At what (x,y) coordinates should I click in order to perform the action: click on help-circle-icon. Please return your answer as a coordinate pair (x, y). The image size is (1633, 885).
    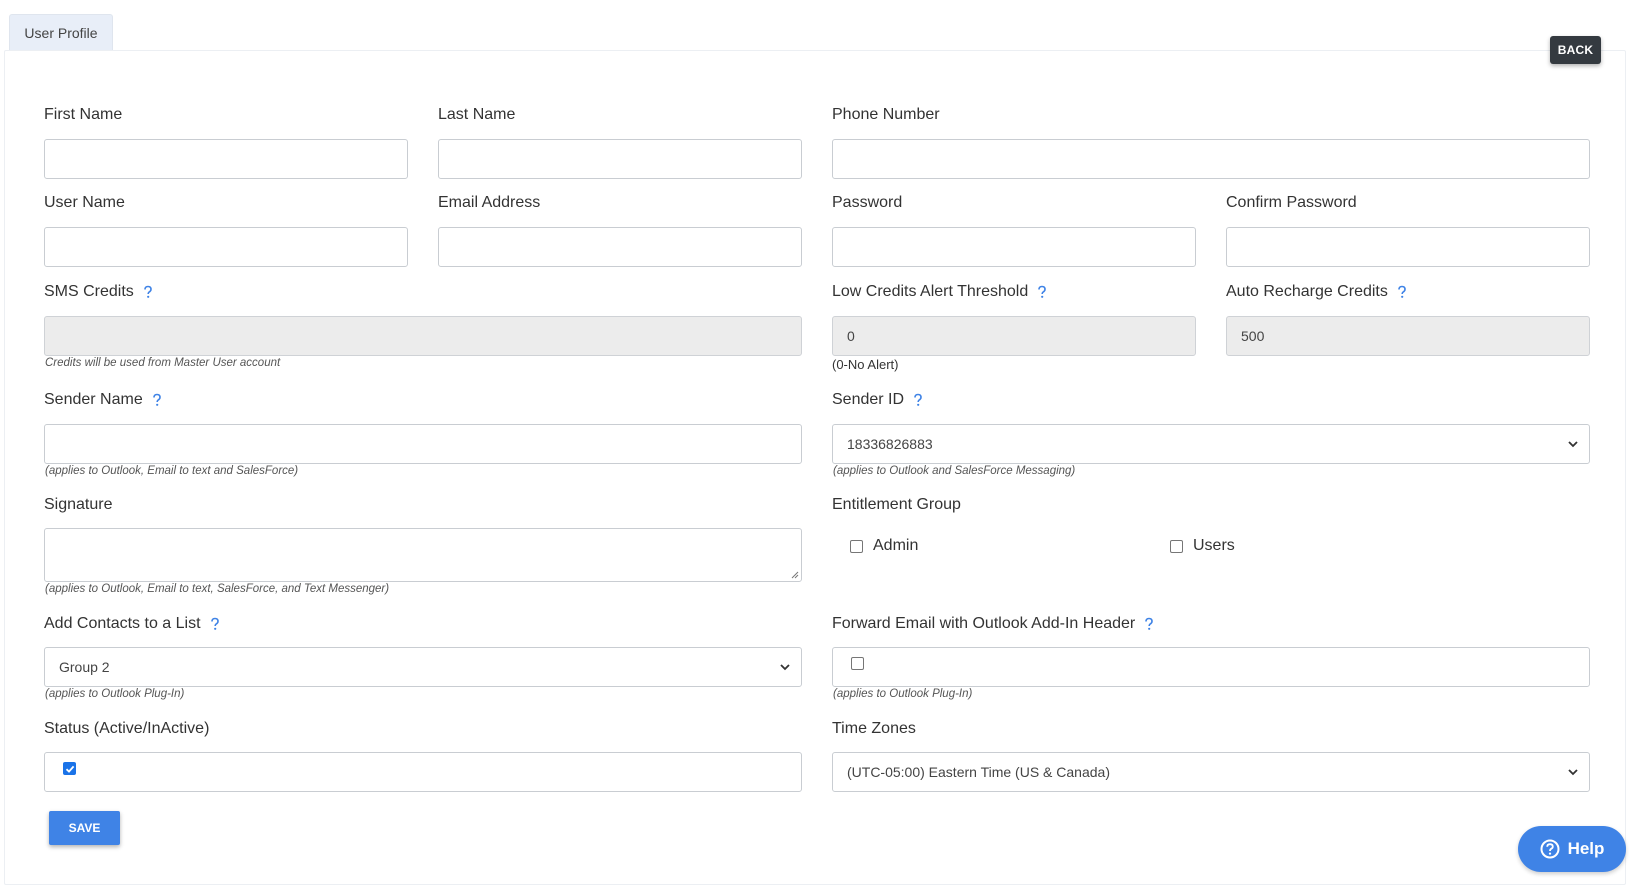
    Looking at the image, I should click on (1550, 849).